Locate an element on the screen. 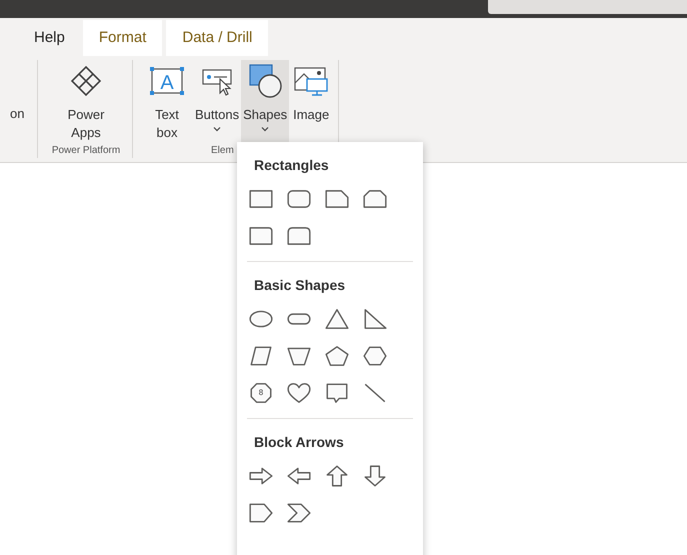 This screenshot has width=687, height=555. section-heading: Block Arrows is located at coordinates (299, 442).